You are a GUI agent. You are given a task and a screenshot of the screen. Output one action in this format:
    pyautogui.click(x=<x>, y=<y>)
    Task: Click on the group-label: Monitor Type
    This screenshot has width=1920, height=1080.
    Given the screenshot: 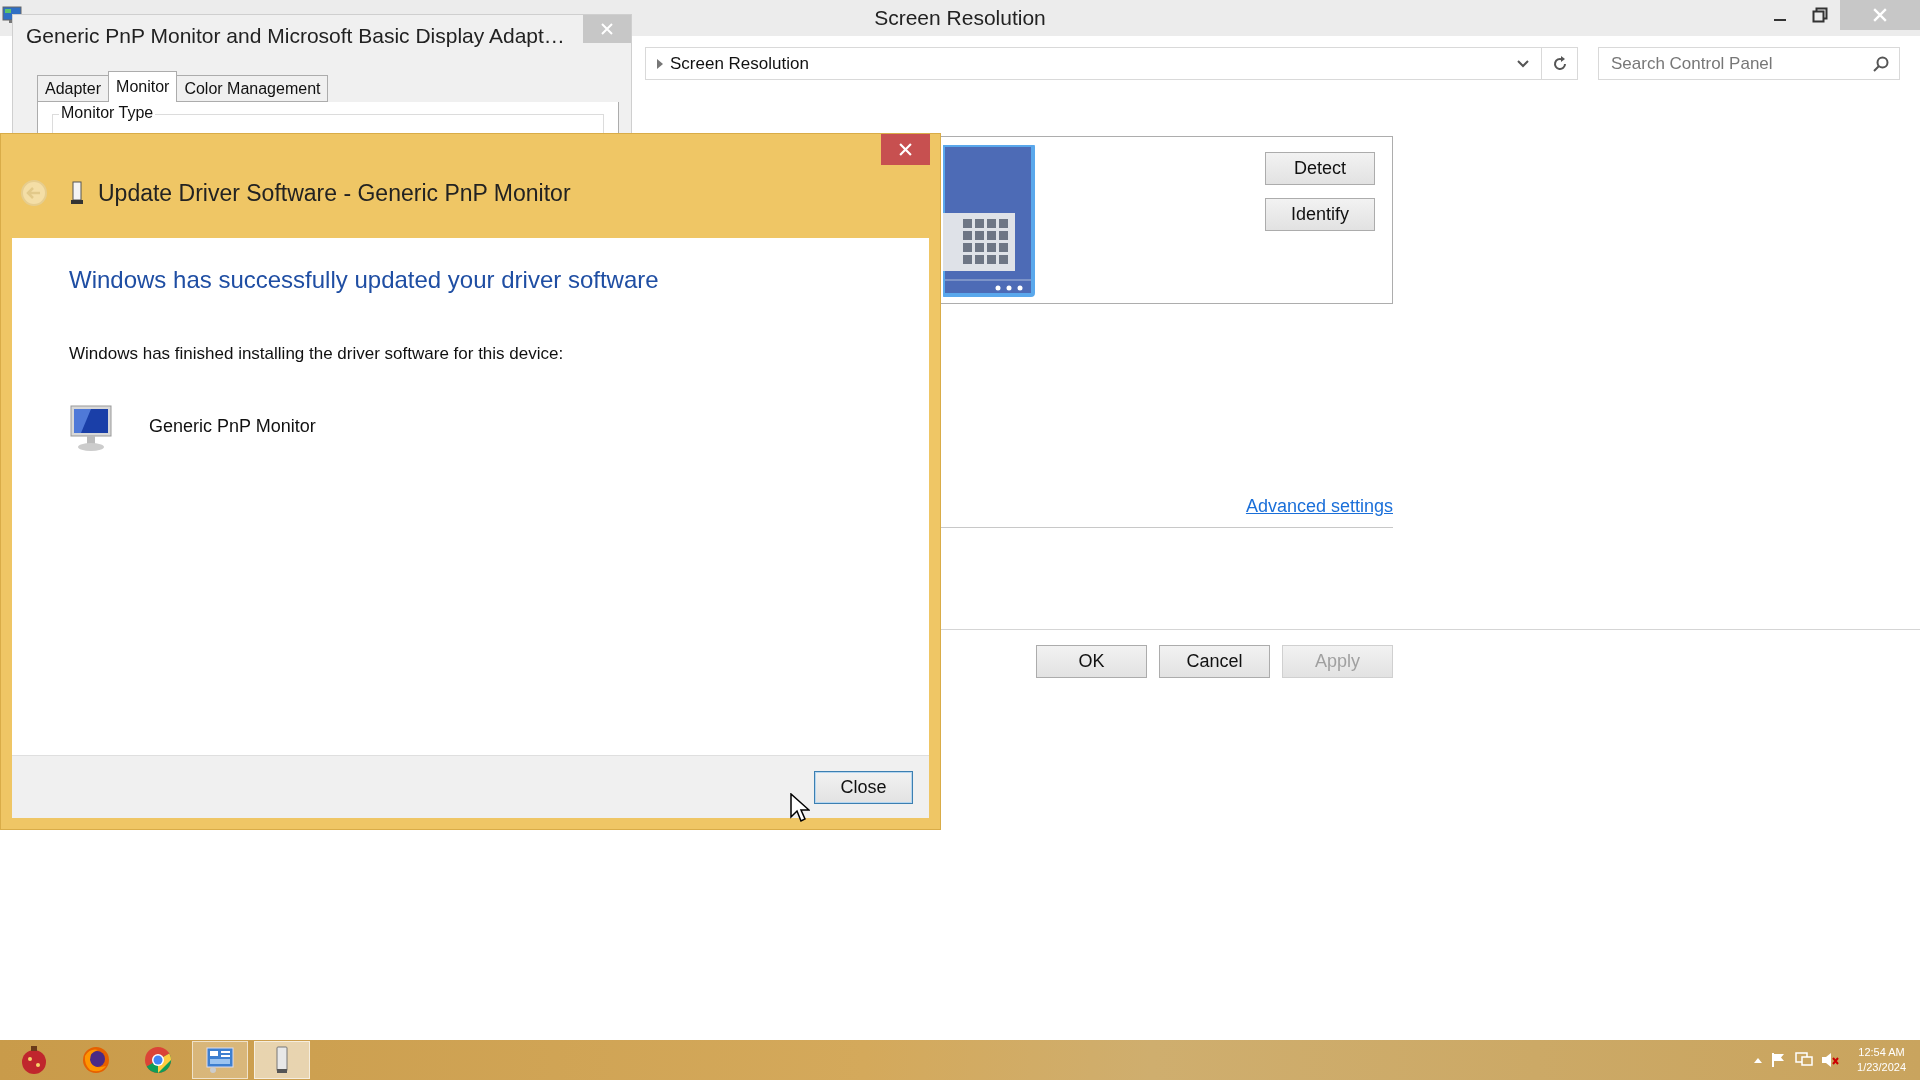 What is the action you would take?
    pyautogui.click(x=107, y=113)
    